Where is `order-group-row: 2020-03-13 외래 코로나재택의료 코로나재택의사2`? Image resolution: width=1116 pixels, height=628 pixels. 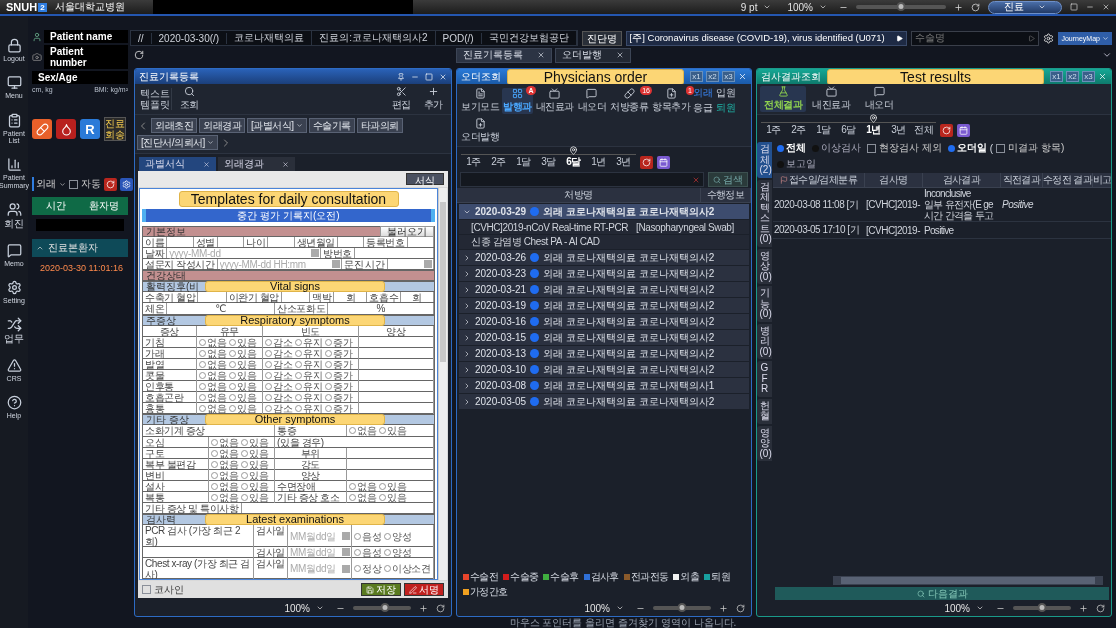 order-group-row: 2020-03-13 외래 코로나재택의료 코로나재택의사2 is located at coordinates (604, 353).